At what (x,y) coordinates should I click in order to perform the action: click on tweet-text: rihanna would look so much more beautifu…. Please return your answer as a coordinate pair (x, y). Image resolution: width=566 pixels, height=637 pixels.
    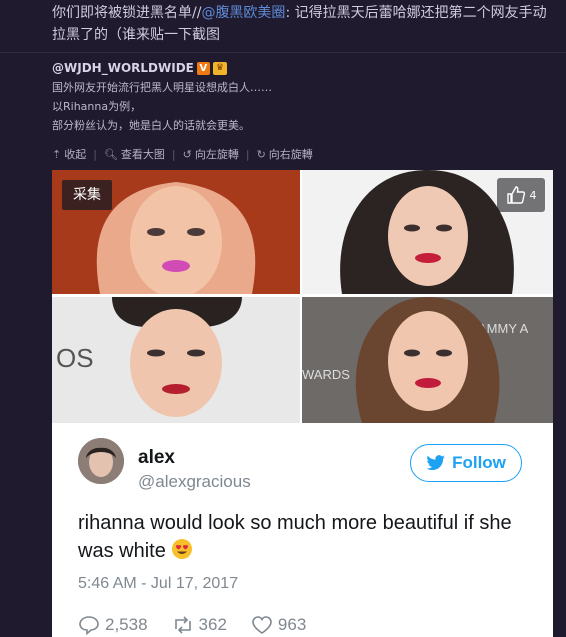
    Looking at the image, I should click on (308, 537).